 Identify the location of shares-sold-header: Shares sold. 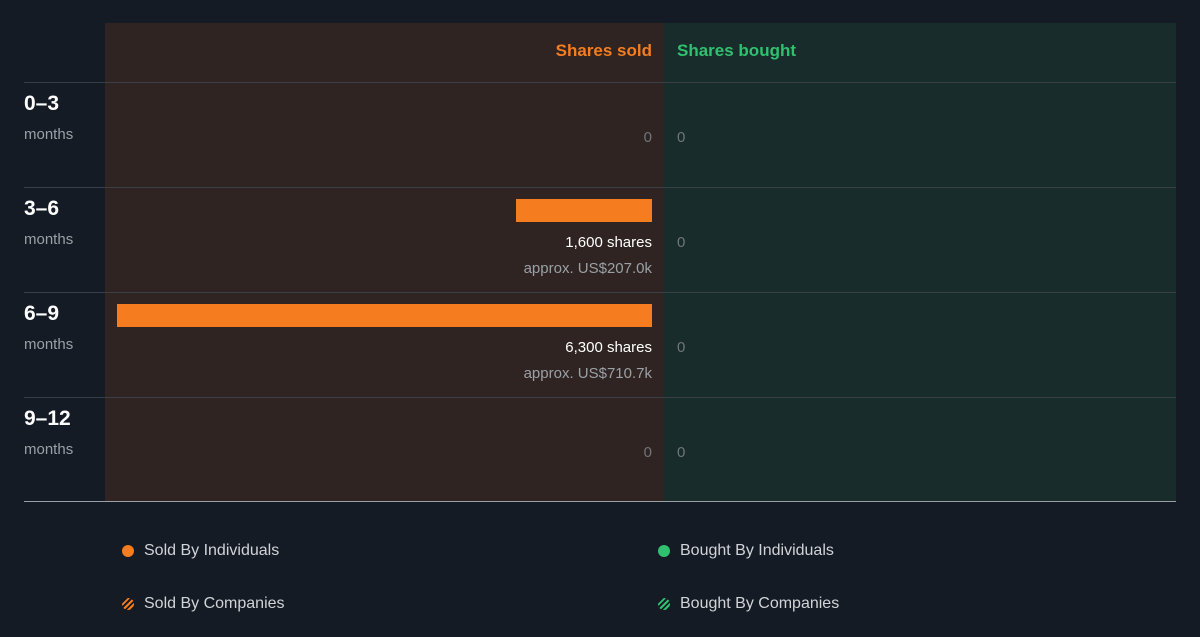
(603, 50).